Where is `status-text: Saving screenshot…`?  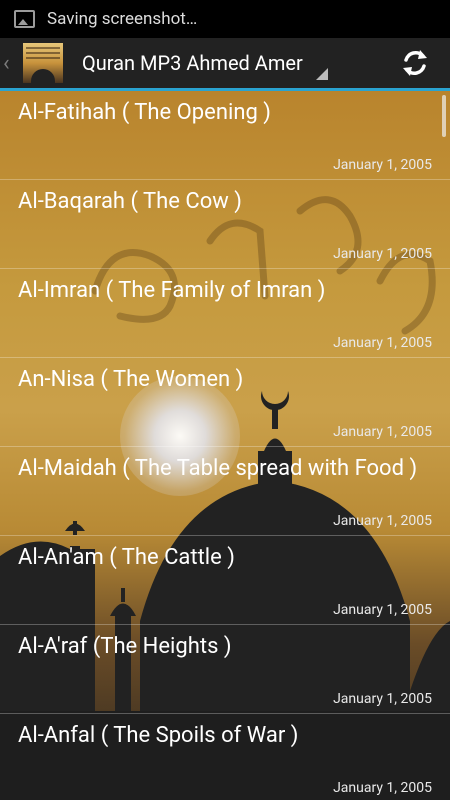
status-text: Saving screenshot… is located at coordinates (122, 19).